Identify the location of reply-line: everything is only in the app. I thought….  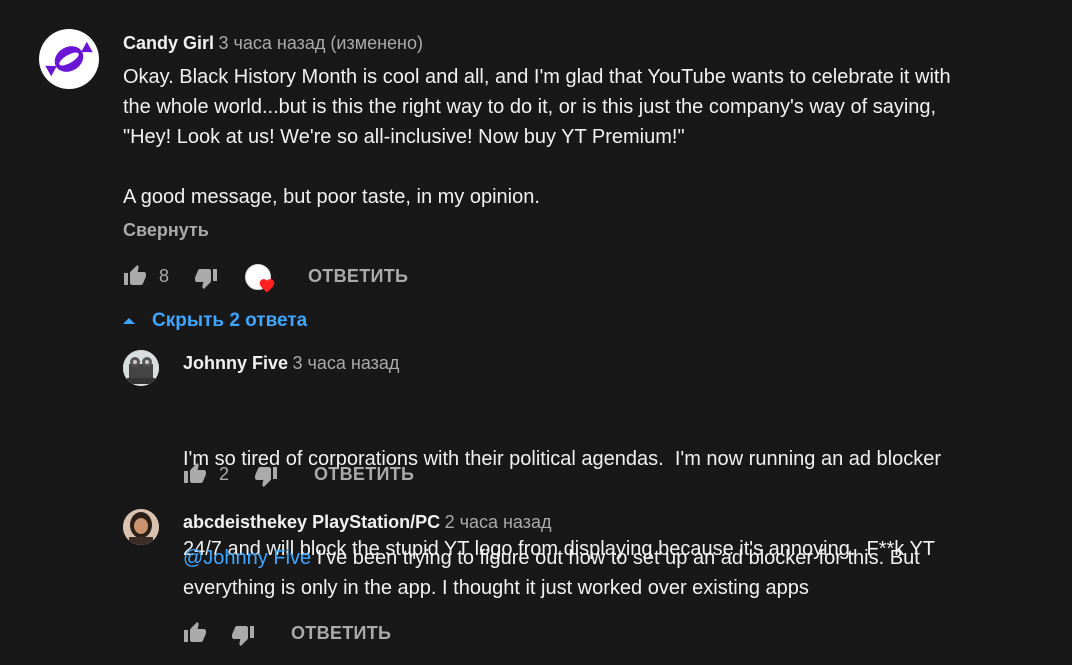
(496, 588).